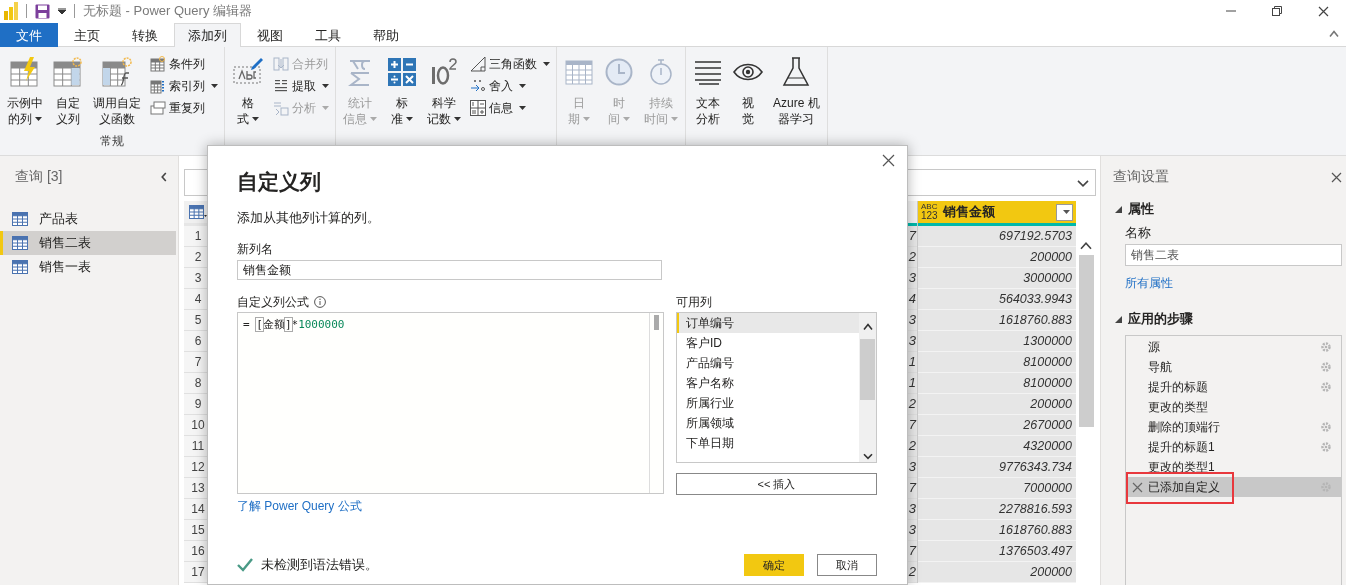  Describe the element at coordinates (1233, 387) in the screenshot. I see `applied-step: 提升的标题` at that location.